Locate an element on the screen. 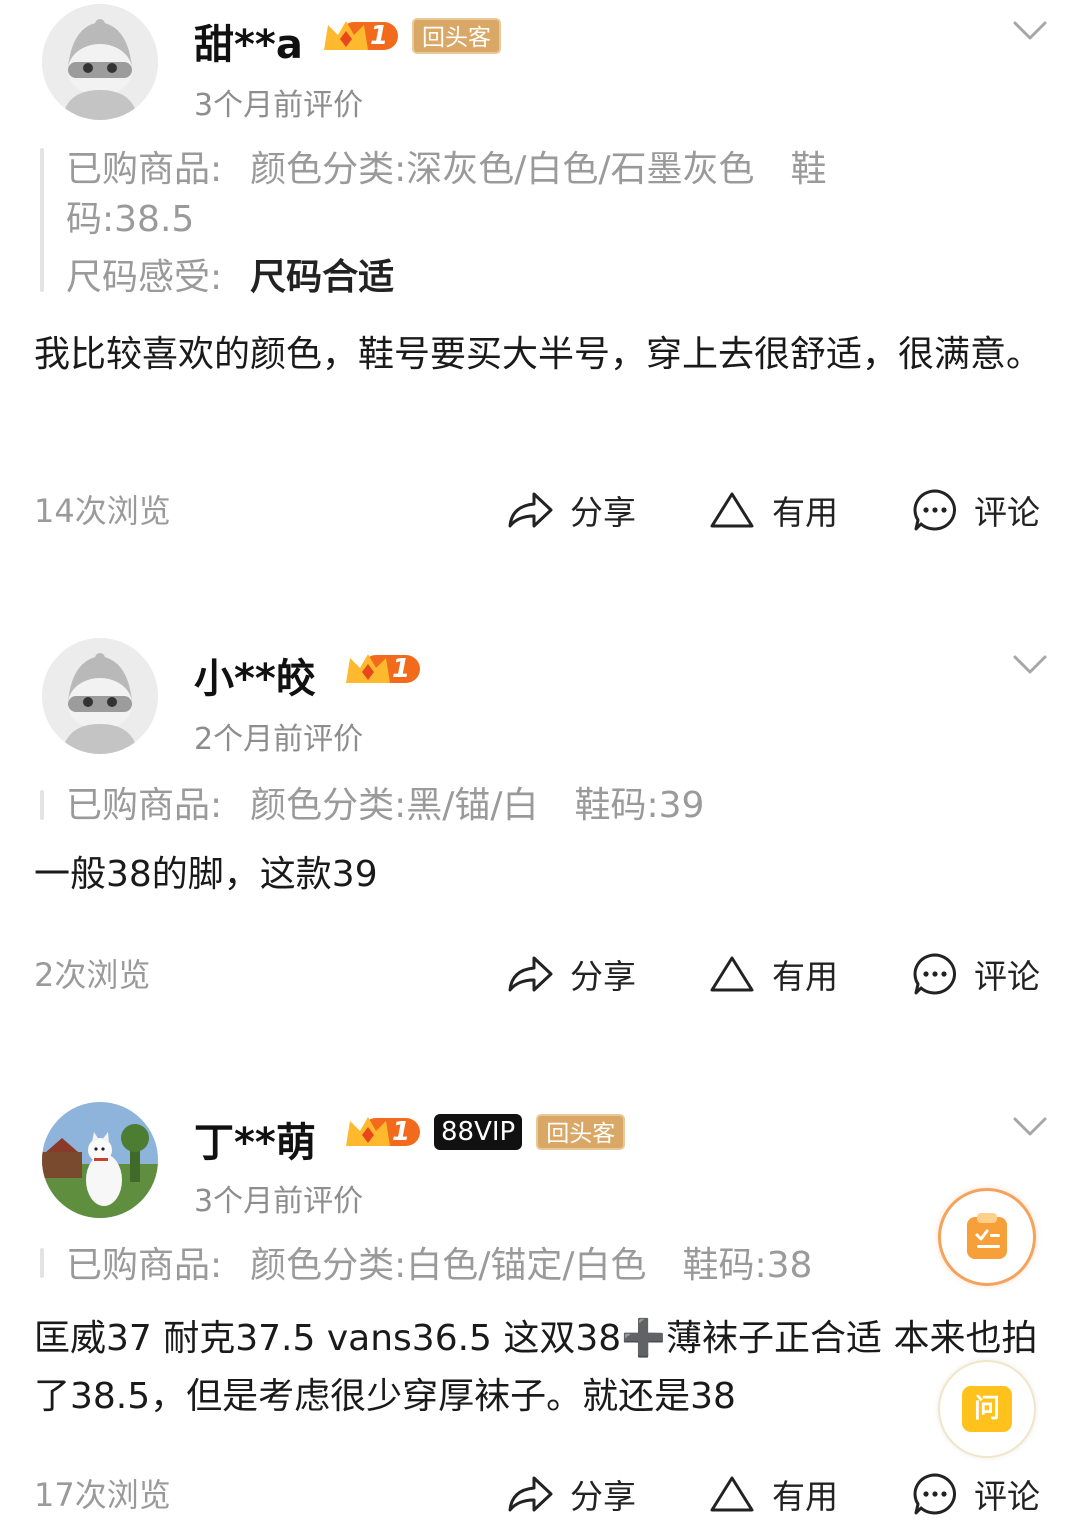 The width and height of the screenshot is (1080, 1534). purchased-item: 已购商品: 颜色分类:白色/锚定/白色 鞋码:38 is located at coordinates (439, 1265).